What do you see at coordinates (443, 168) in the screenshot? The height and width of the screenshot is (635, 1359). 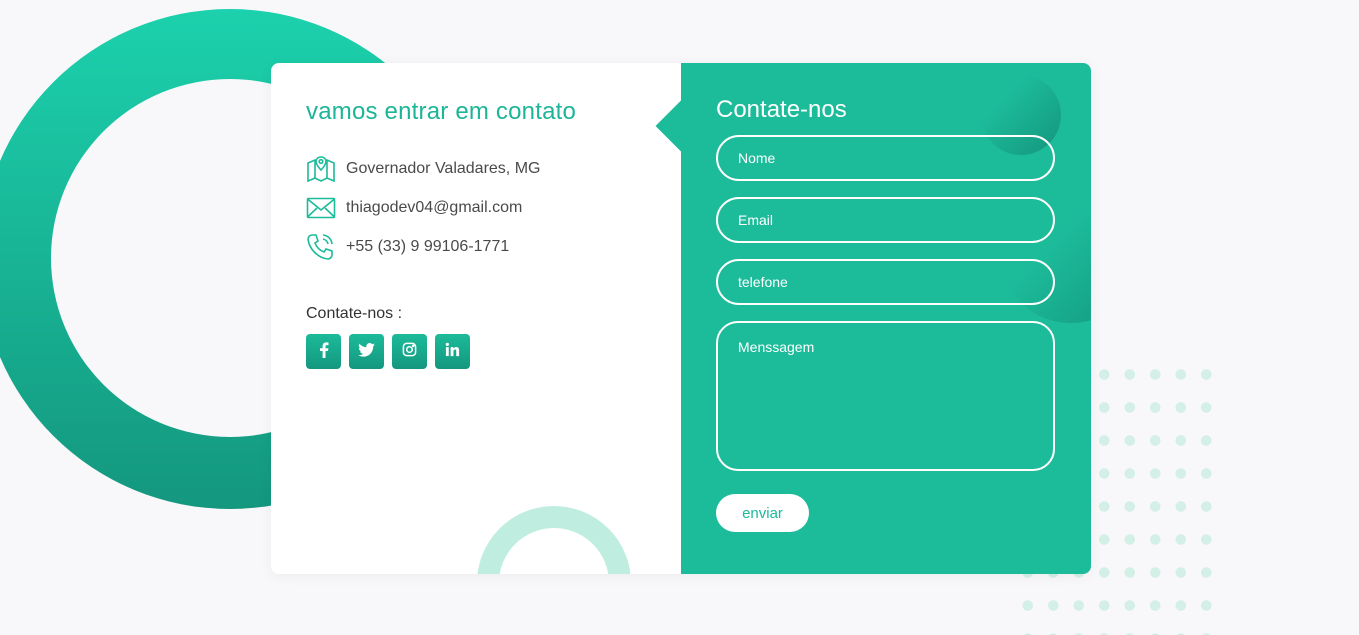 I see `address-text: Governador Valadares, MG` at bounding box center [443, 168].